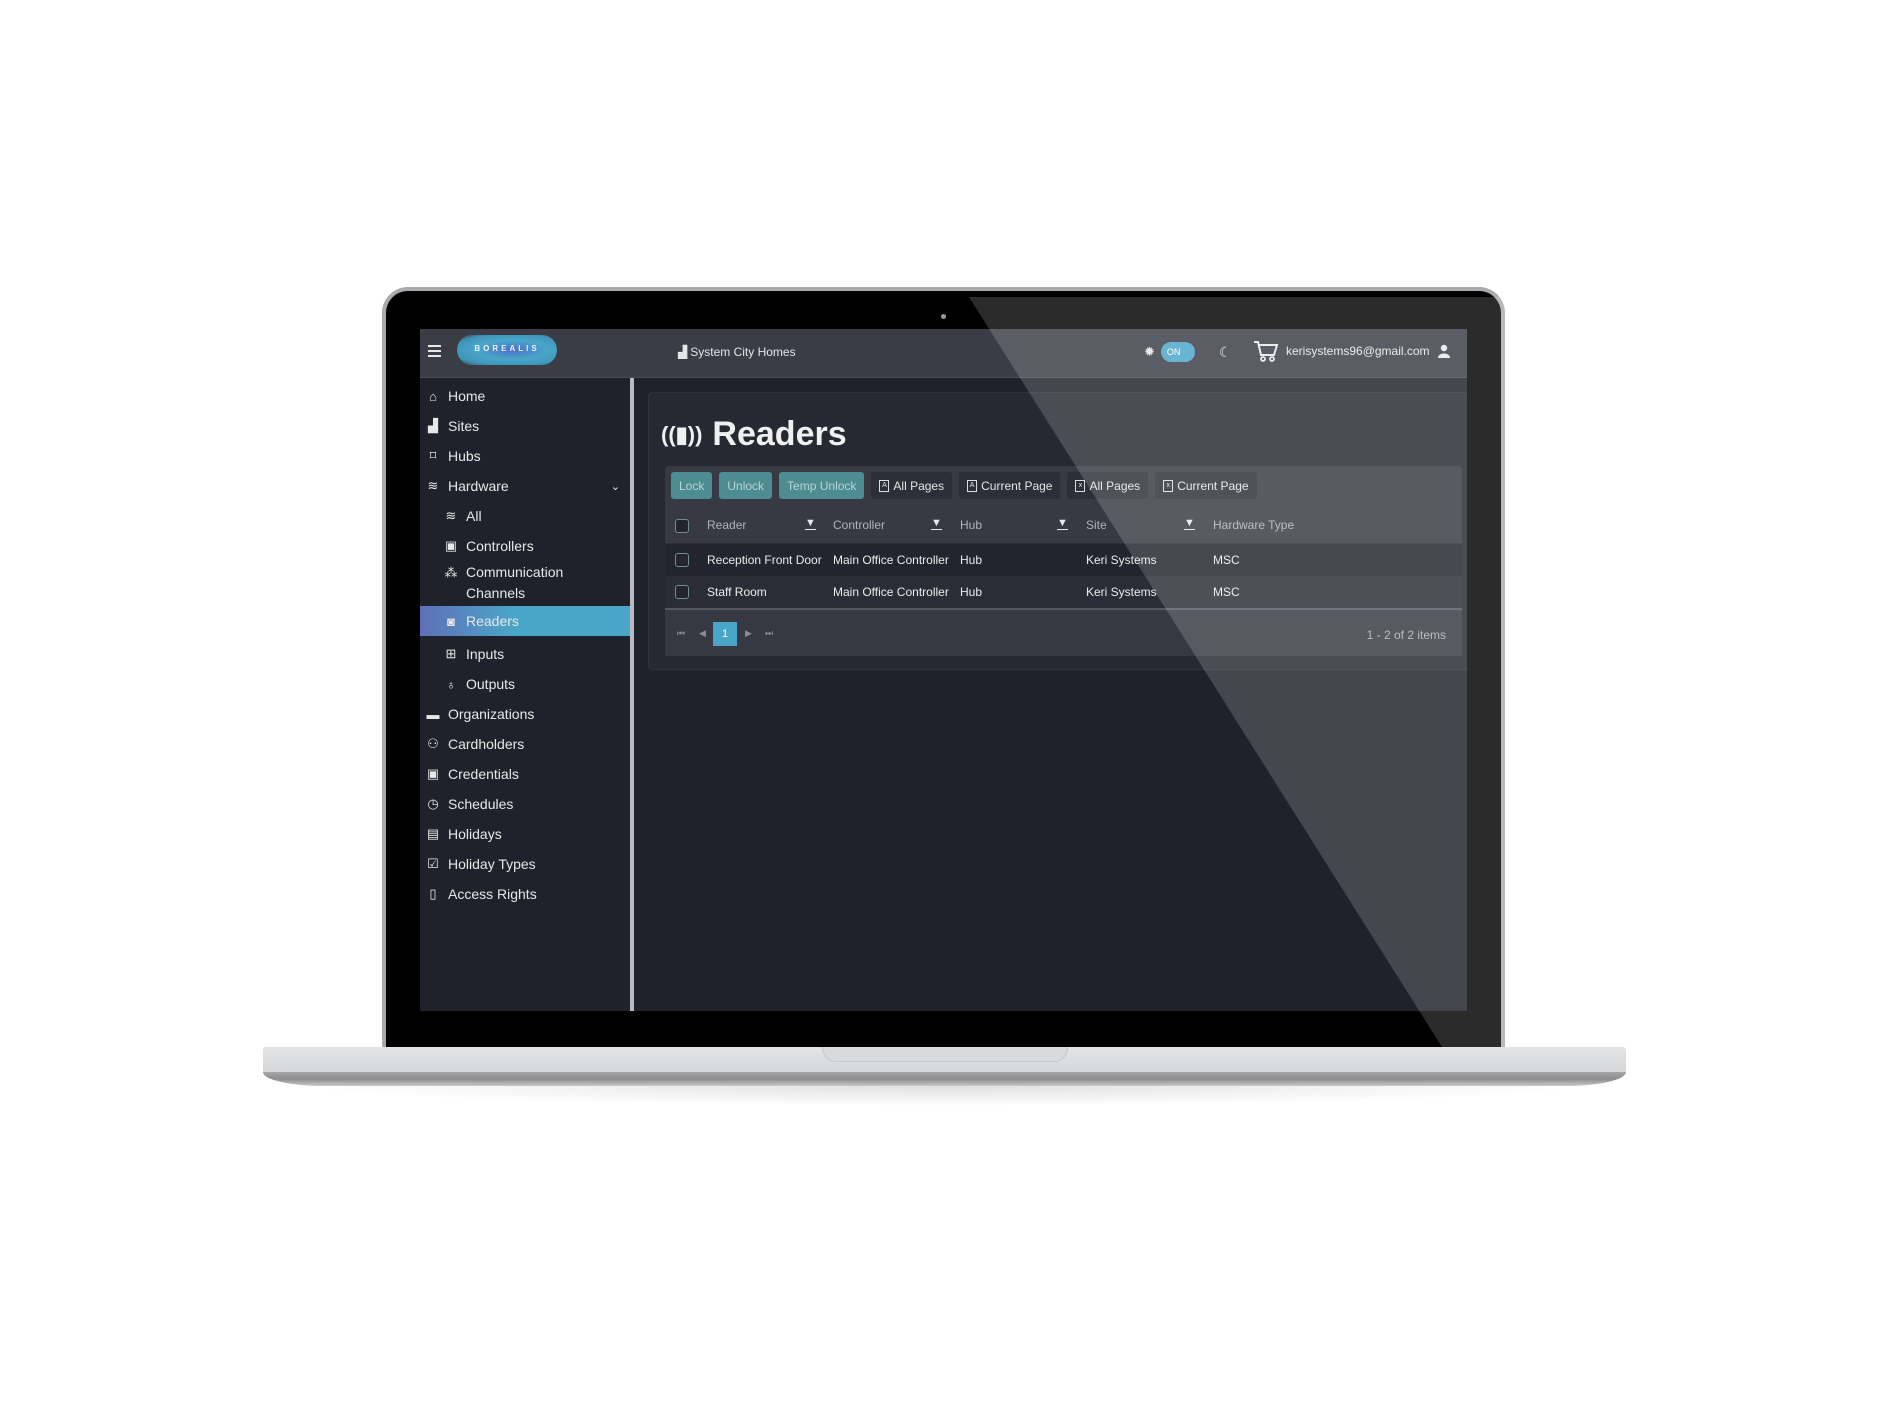 This screenshot has width=1890, height=1417. What do you see at coordinates (433, 455) in the screenshot?
I see `hub-icon: ⌑` at bounding box center [433, 455].